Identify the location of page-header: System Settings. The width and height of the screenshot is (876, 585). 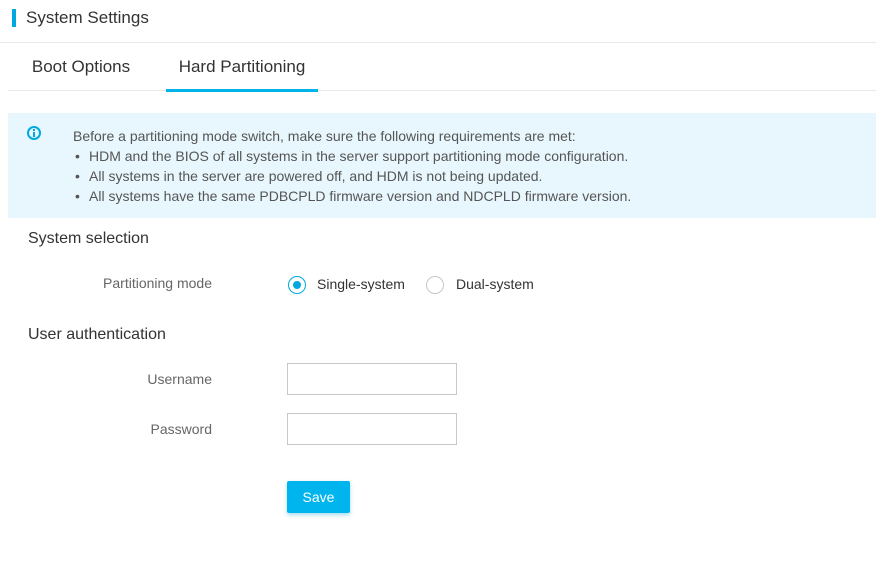
(438, 21).